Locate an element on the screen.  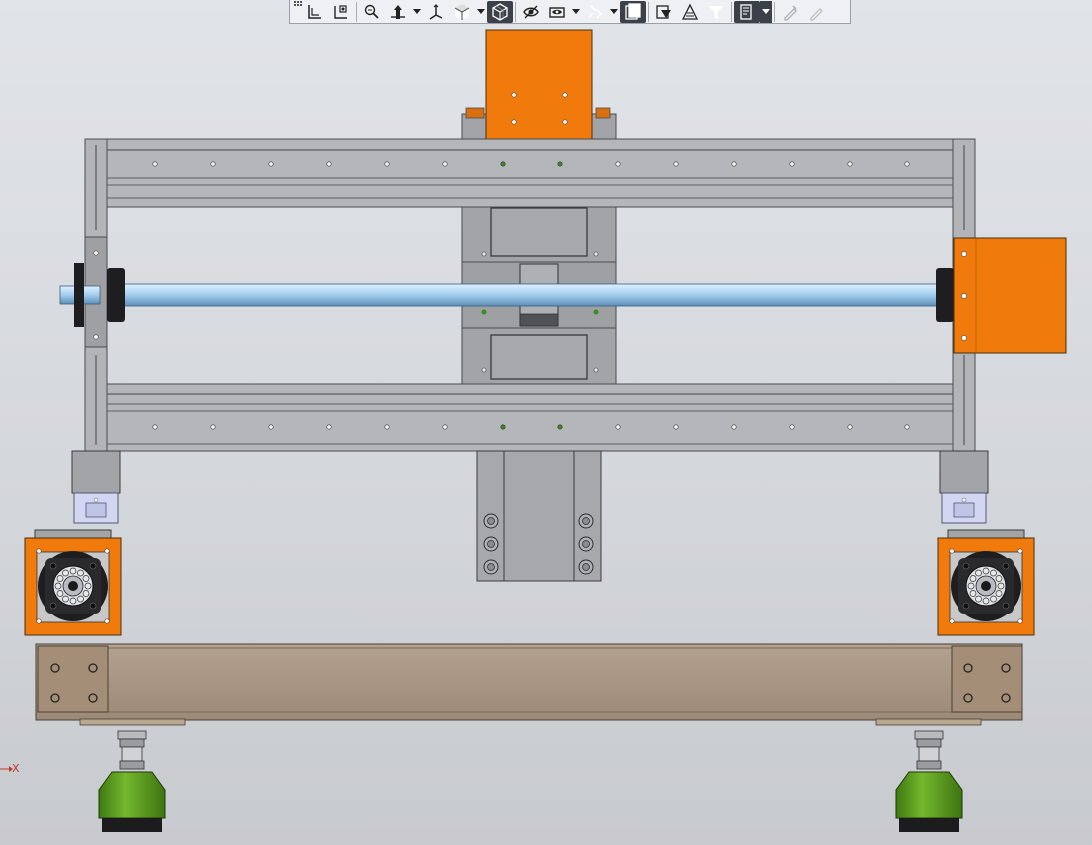
y-carriage-left is located at coordinates (96, 487).